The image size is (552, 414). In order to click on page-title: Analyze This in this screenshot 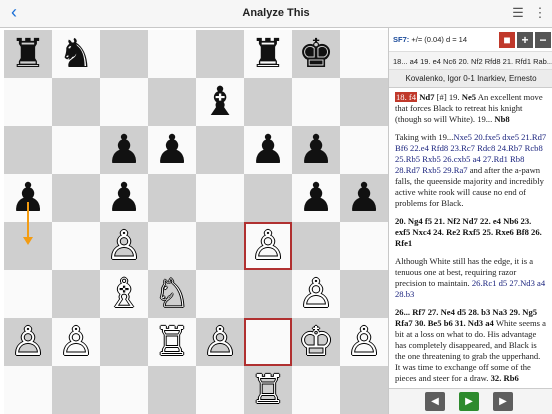, I will do `click(276, 13)`.